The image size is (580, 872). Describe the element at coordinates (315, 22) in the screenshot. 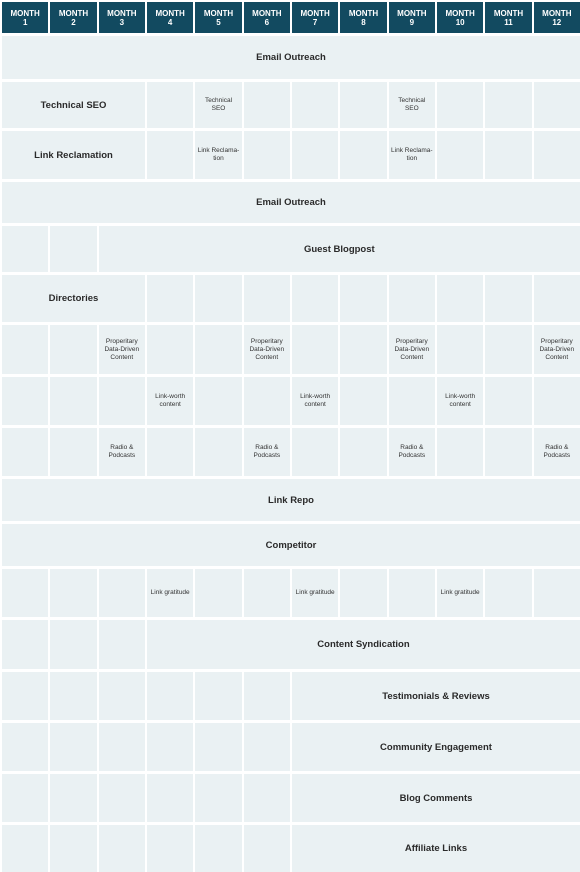

I see `month-number: 7` at that location.